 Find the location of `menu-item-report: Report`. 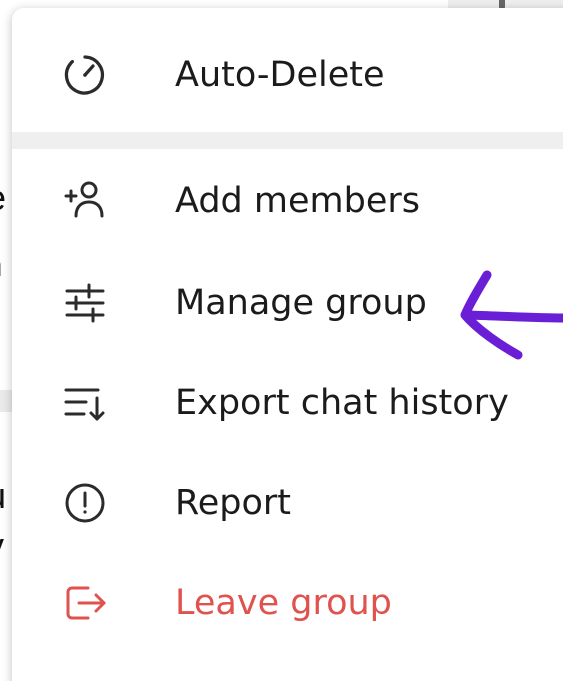

menu-item-report: Report is located at coordinates (287, 503).